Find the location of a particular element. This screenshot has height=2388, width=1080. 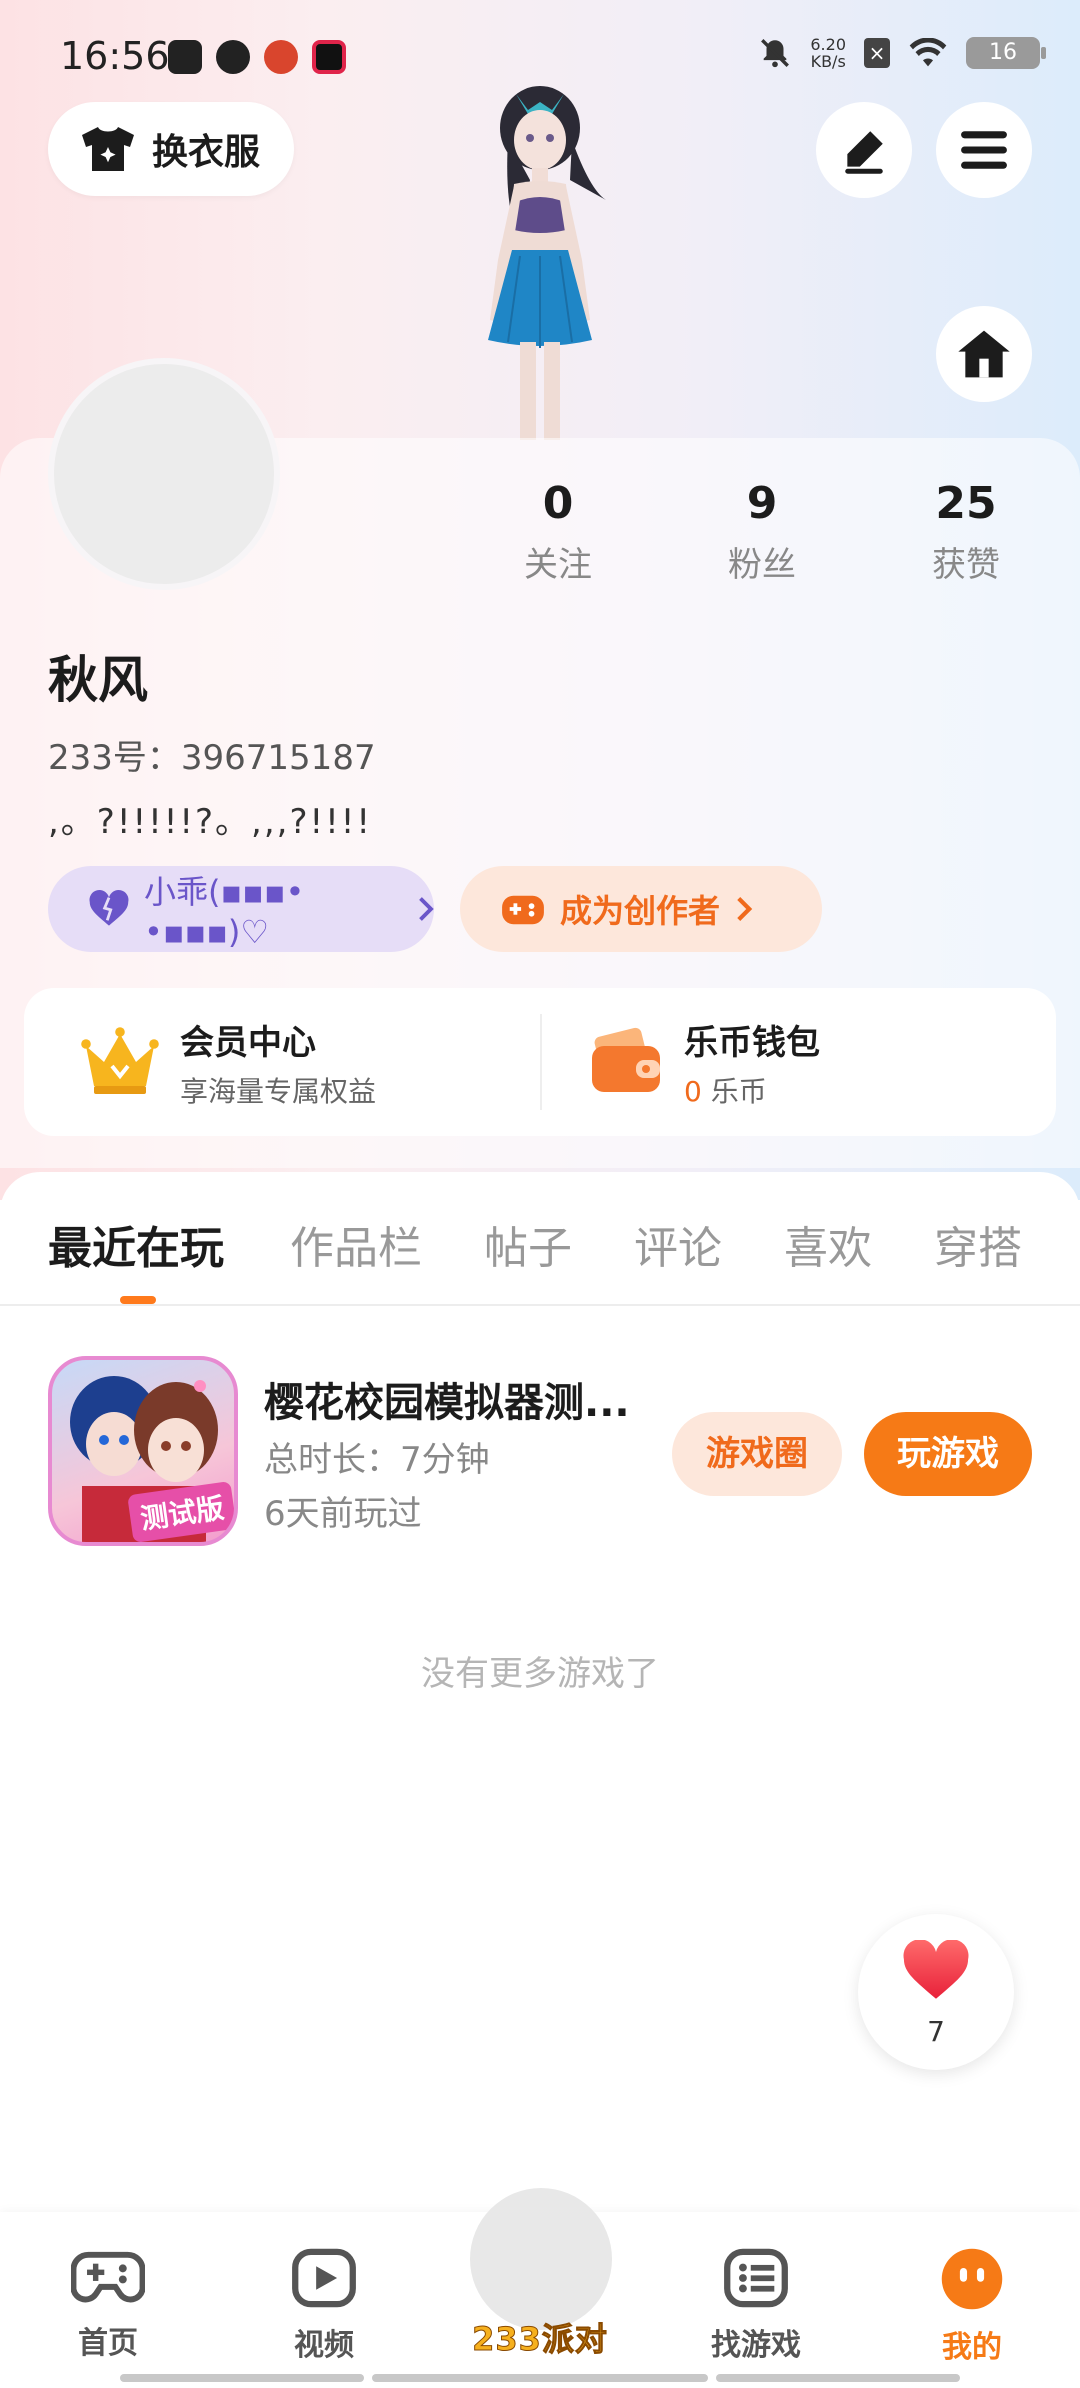

nav-home-label: 首页 is located at coordinates (108, 2343).